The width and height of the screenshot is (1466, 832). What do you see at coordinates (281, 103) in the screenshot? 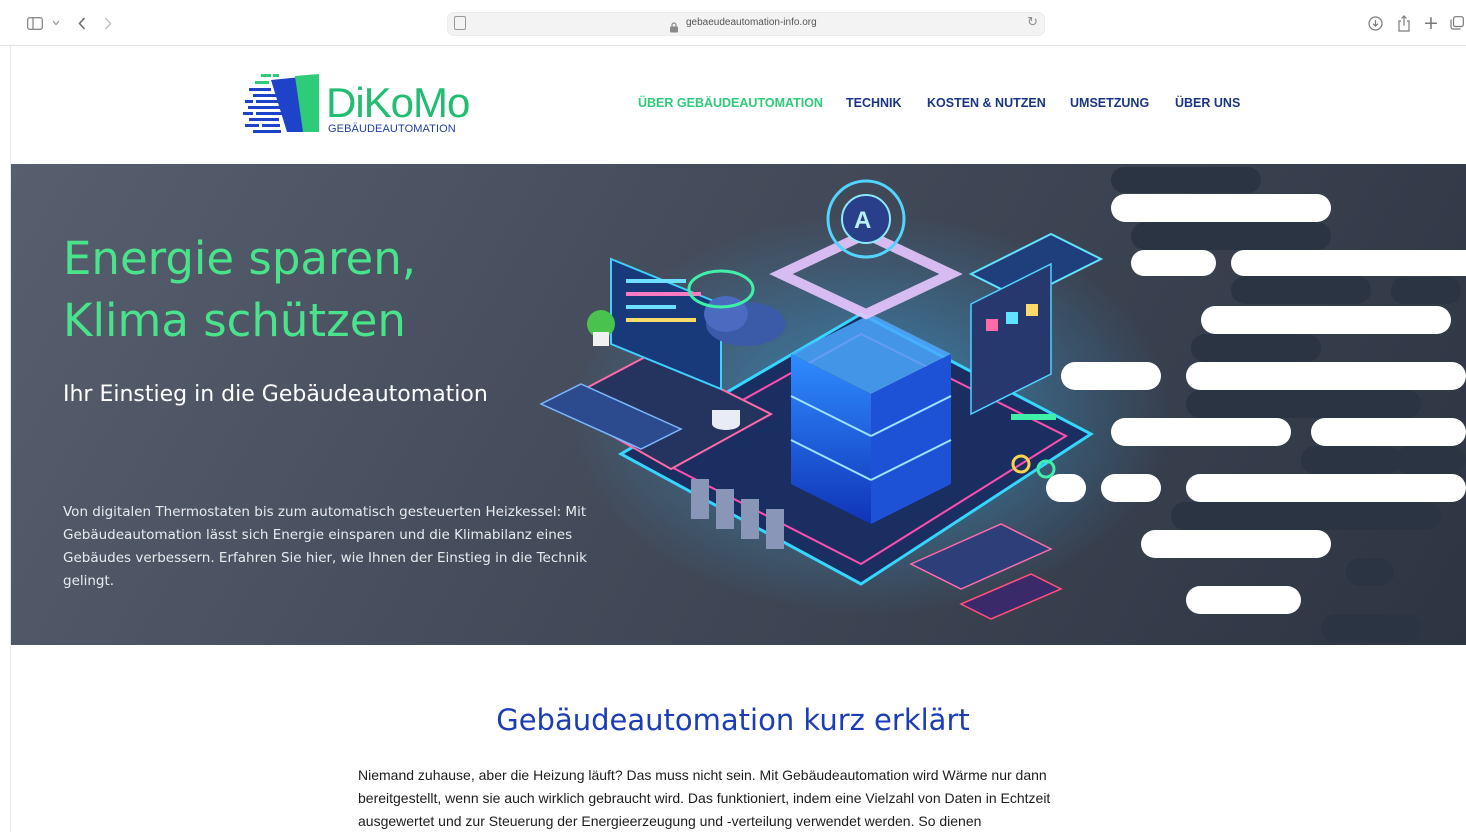
I see `logo-mark-icon` at bounding box center [281, 103].